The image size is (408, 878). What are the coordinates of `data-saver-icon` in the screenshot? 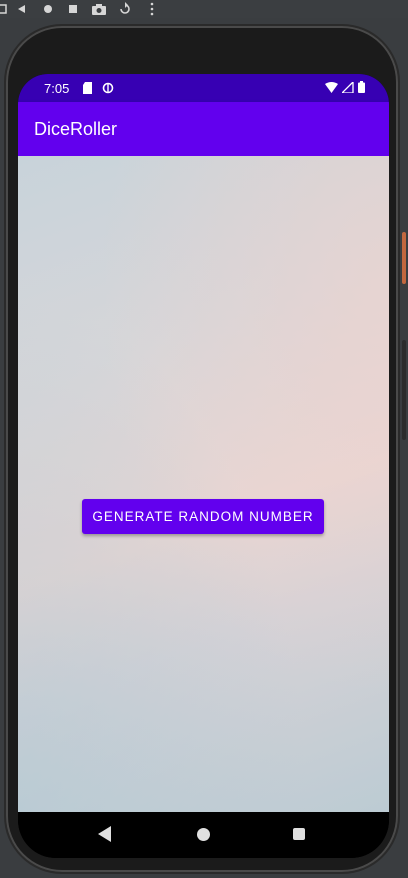 It's located at (108, 88).